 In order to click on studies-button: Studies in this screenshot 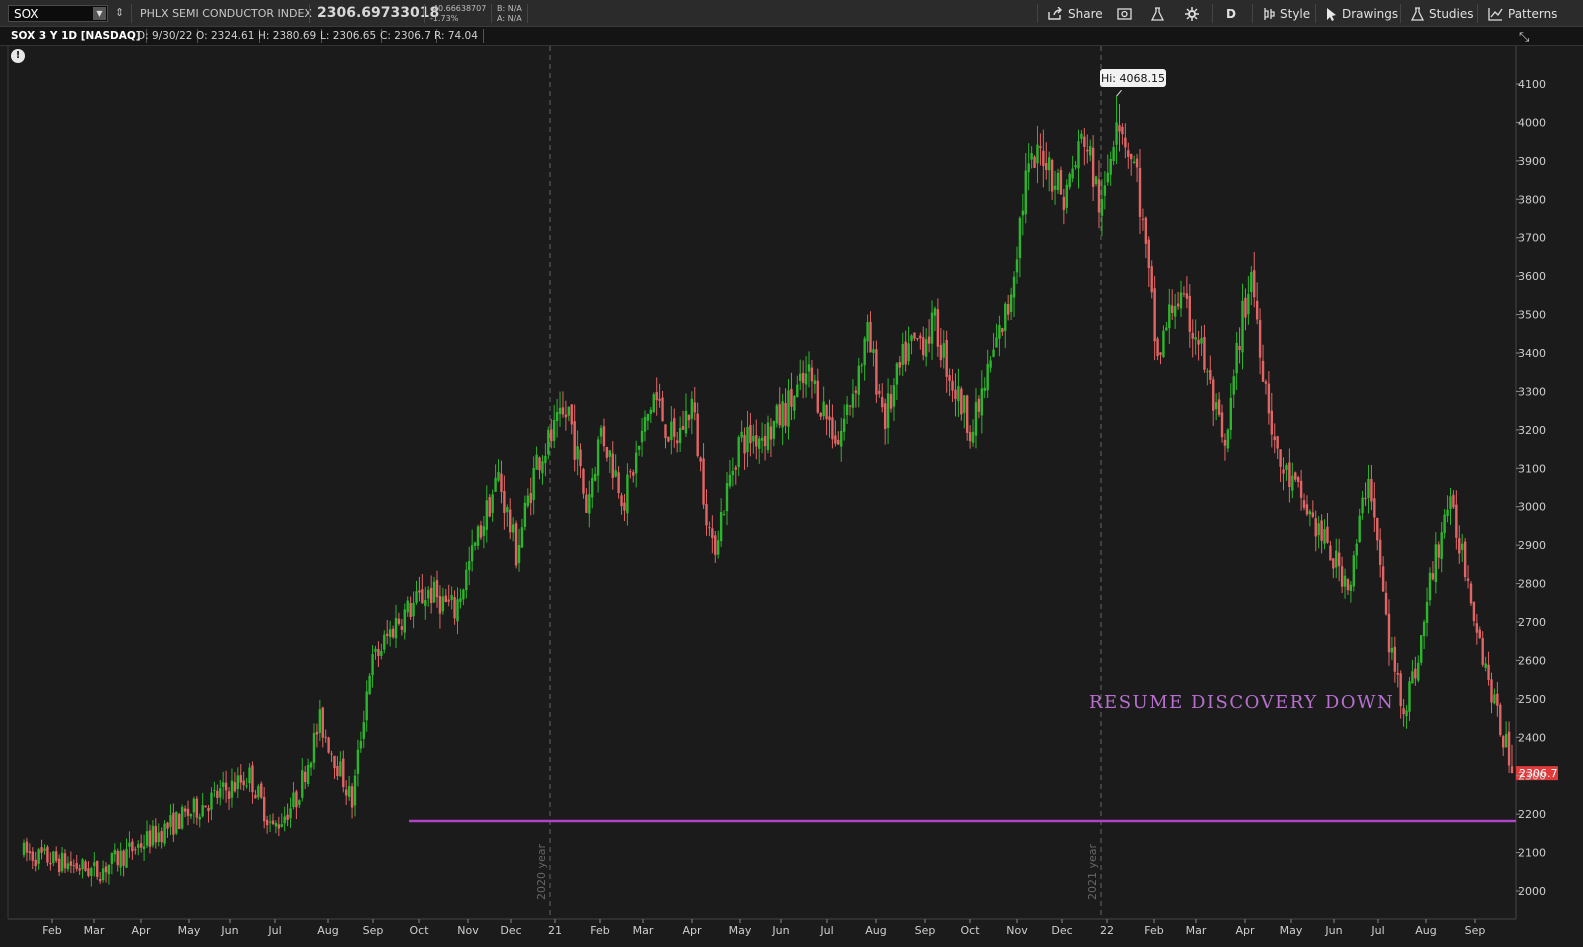, I will do `click(1442, 13)`.